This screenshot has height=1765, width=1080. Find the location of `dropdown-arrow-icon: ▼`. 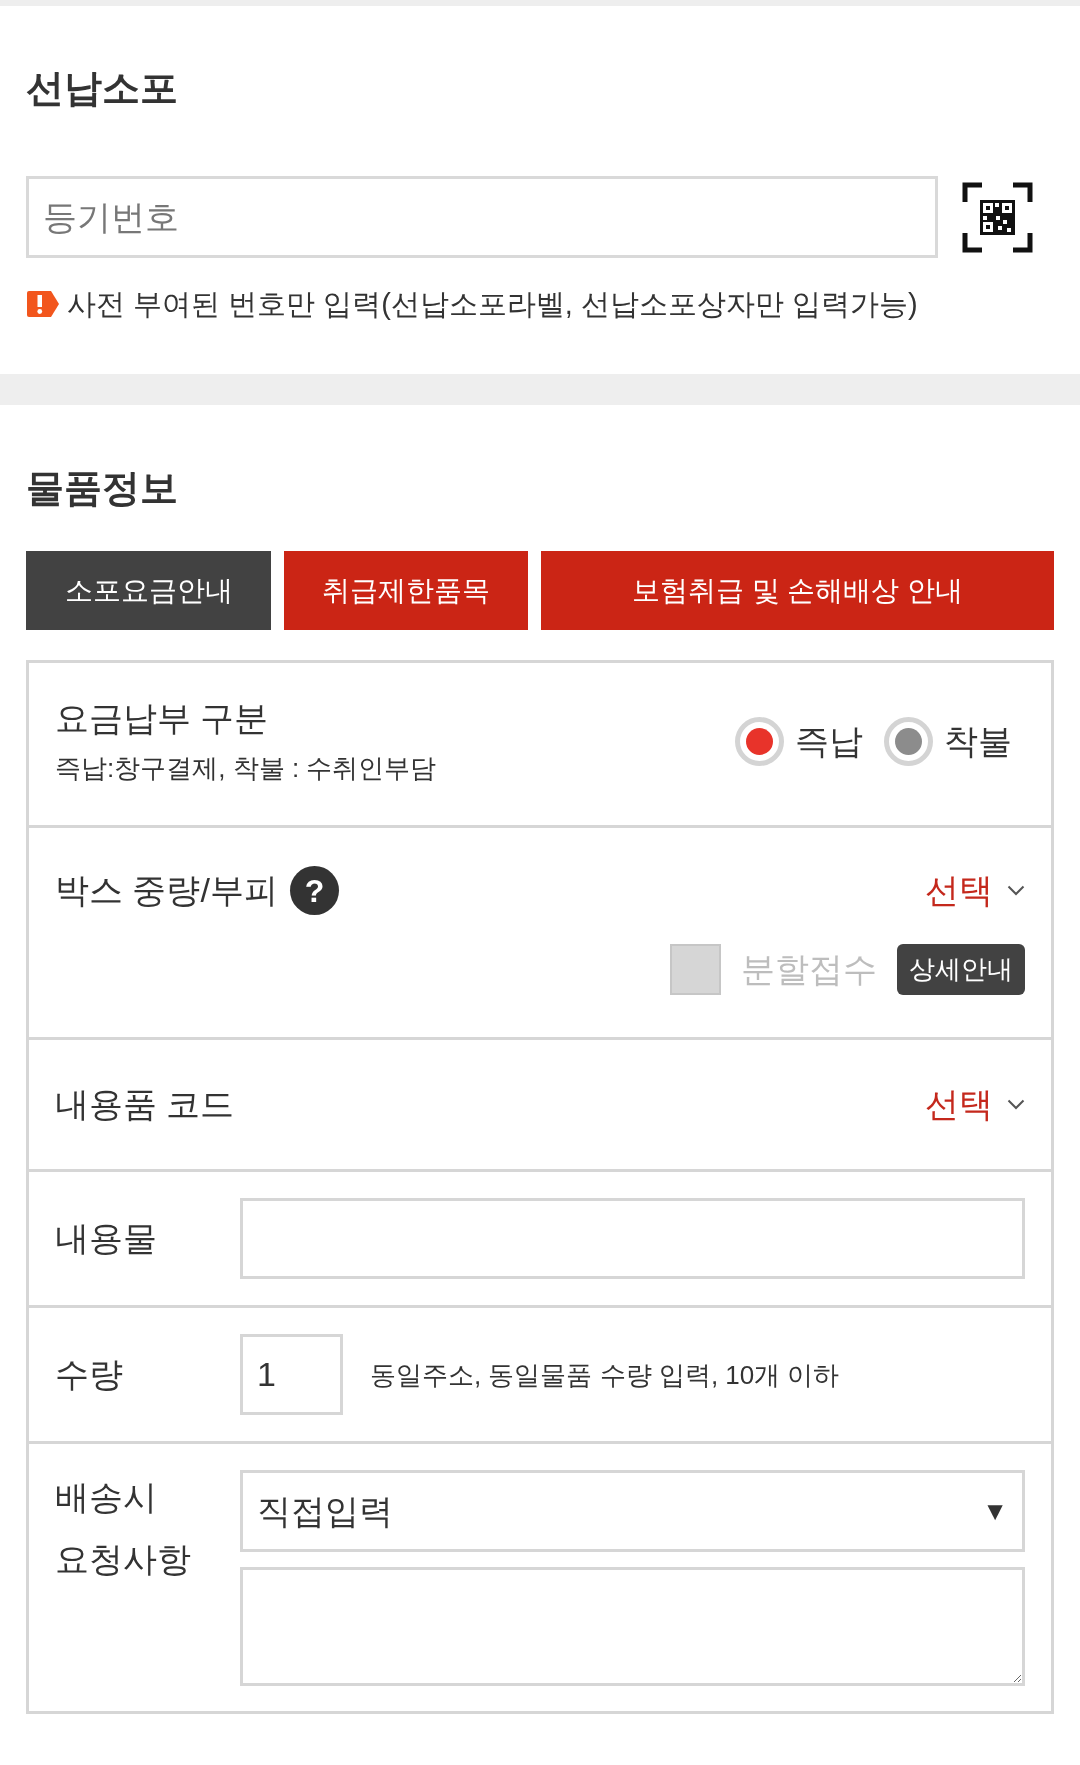

dropdown-arrow-icon: ▼ is located at coordinates (995, 1511).